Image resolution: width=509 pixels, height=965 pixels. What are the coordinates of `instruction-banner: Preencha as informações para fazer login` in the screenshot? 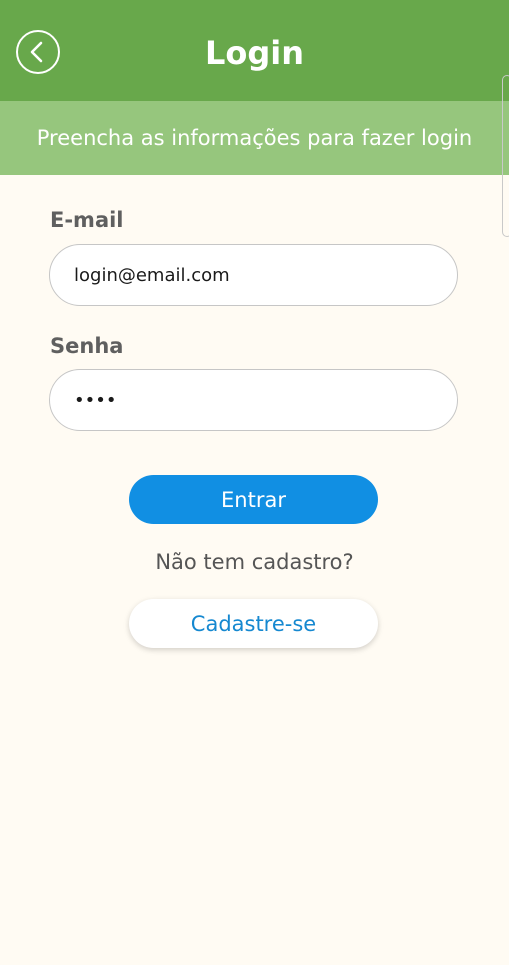 It's located at (254, 138).